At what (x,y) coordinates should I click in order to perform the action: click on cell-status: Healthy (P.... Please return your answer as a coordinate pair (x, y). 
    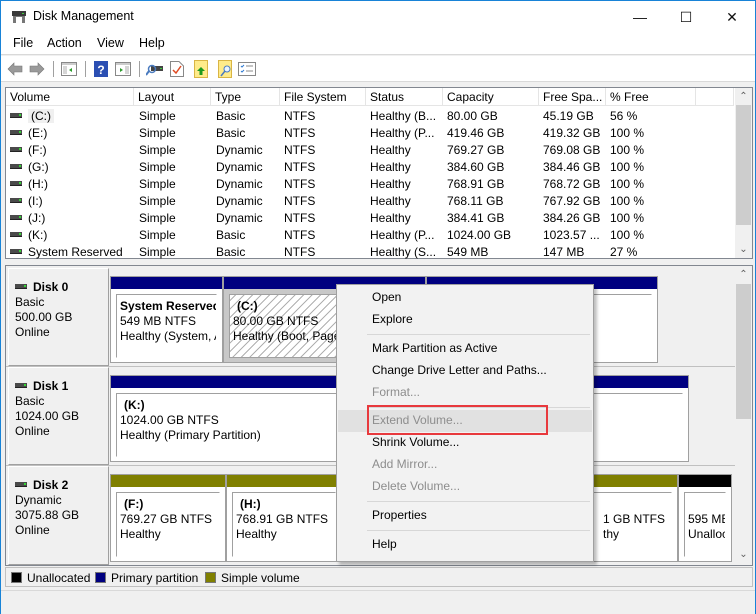
    Looking at the image, I should click on (402, 235).